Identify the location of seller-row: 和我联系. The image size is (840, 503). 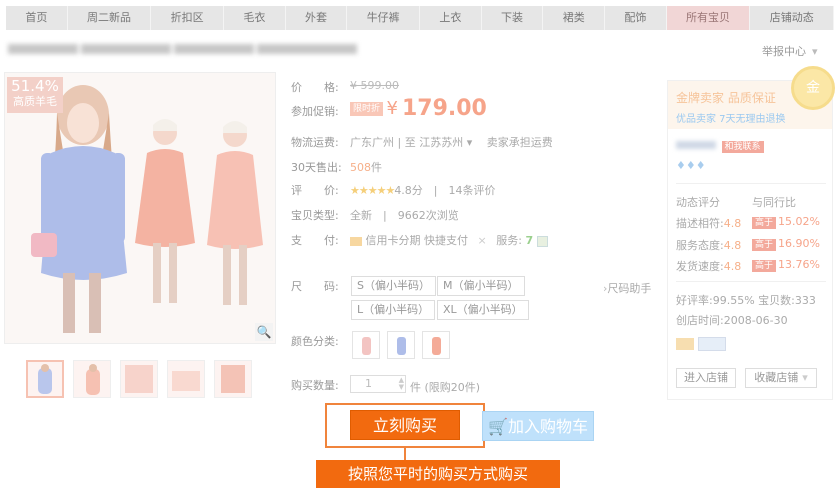
(721, 146).